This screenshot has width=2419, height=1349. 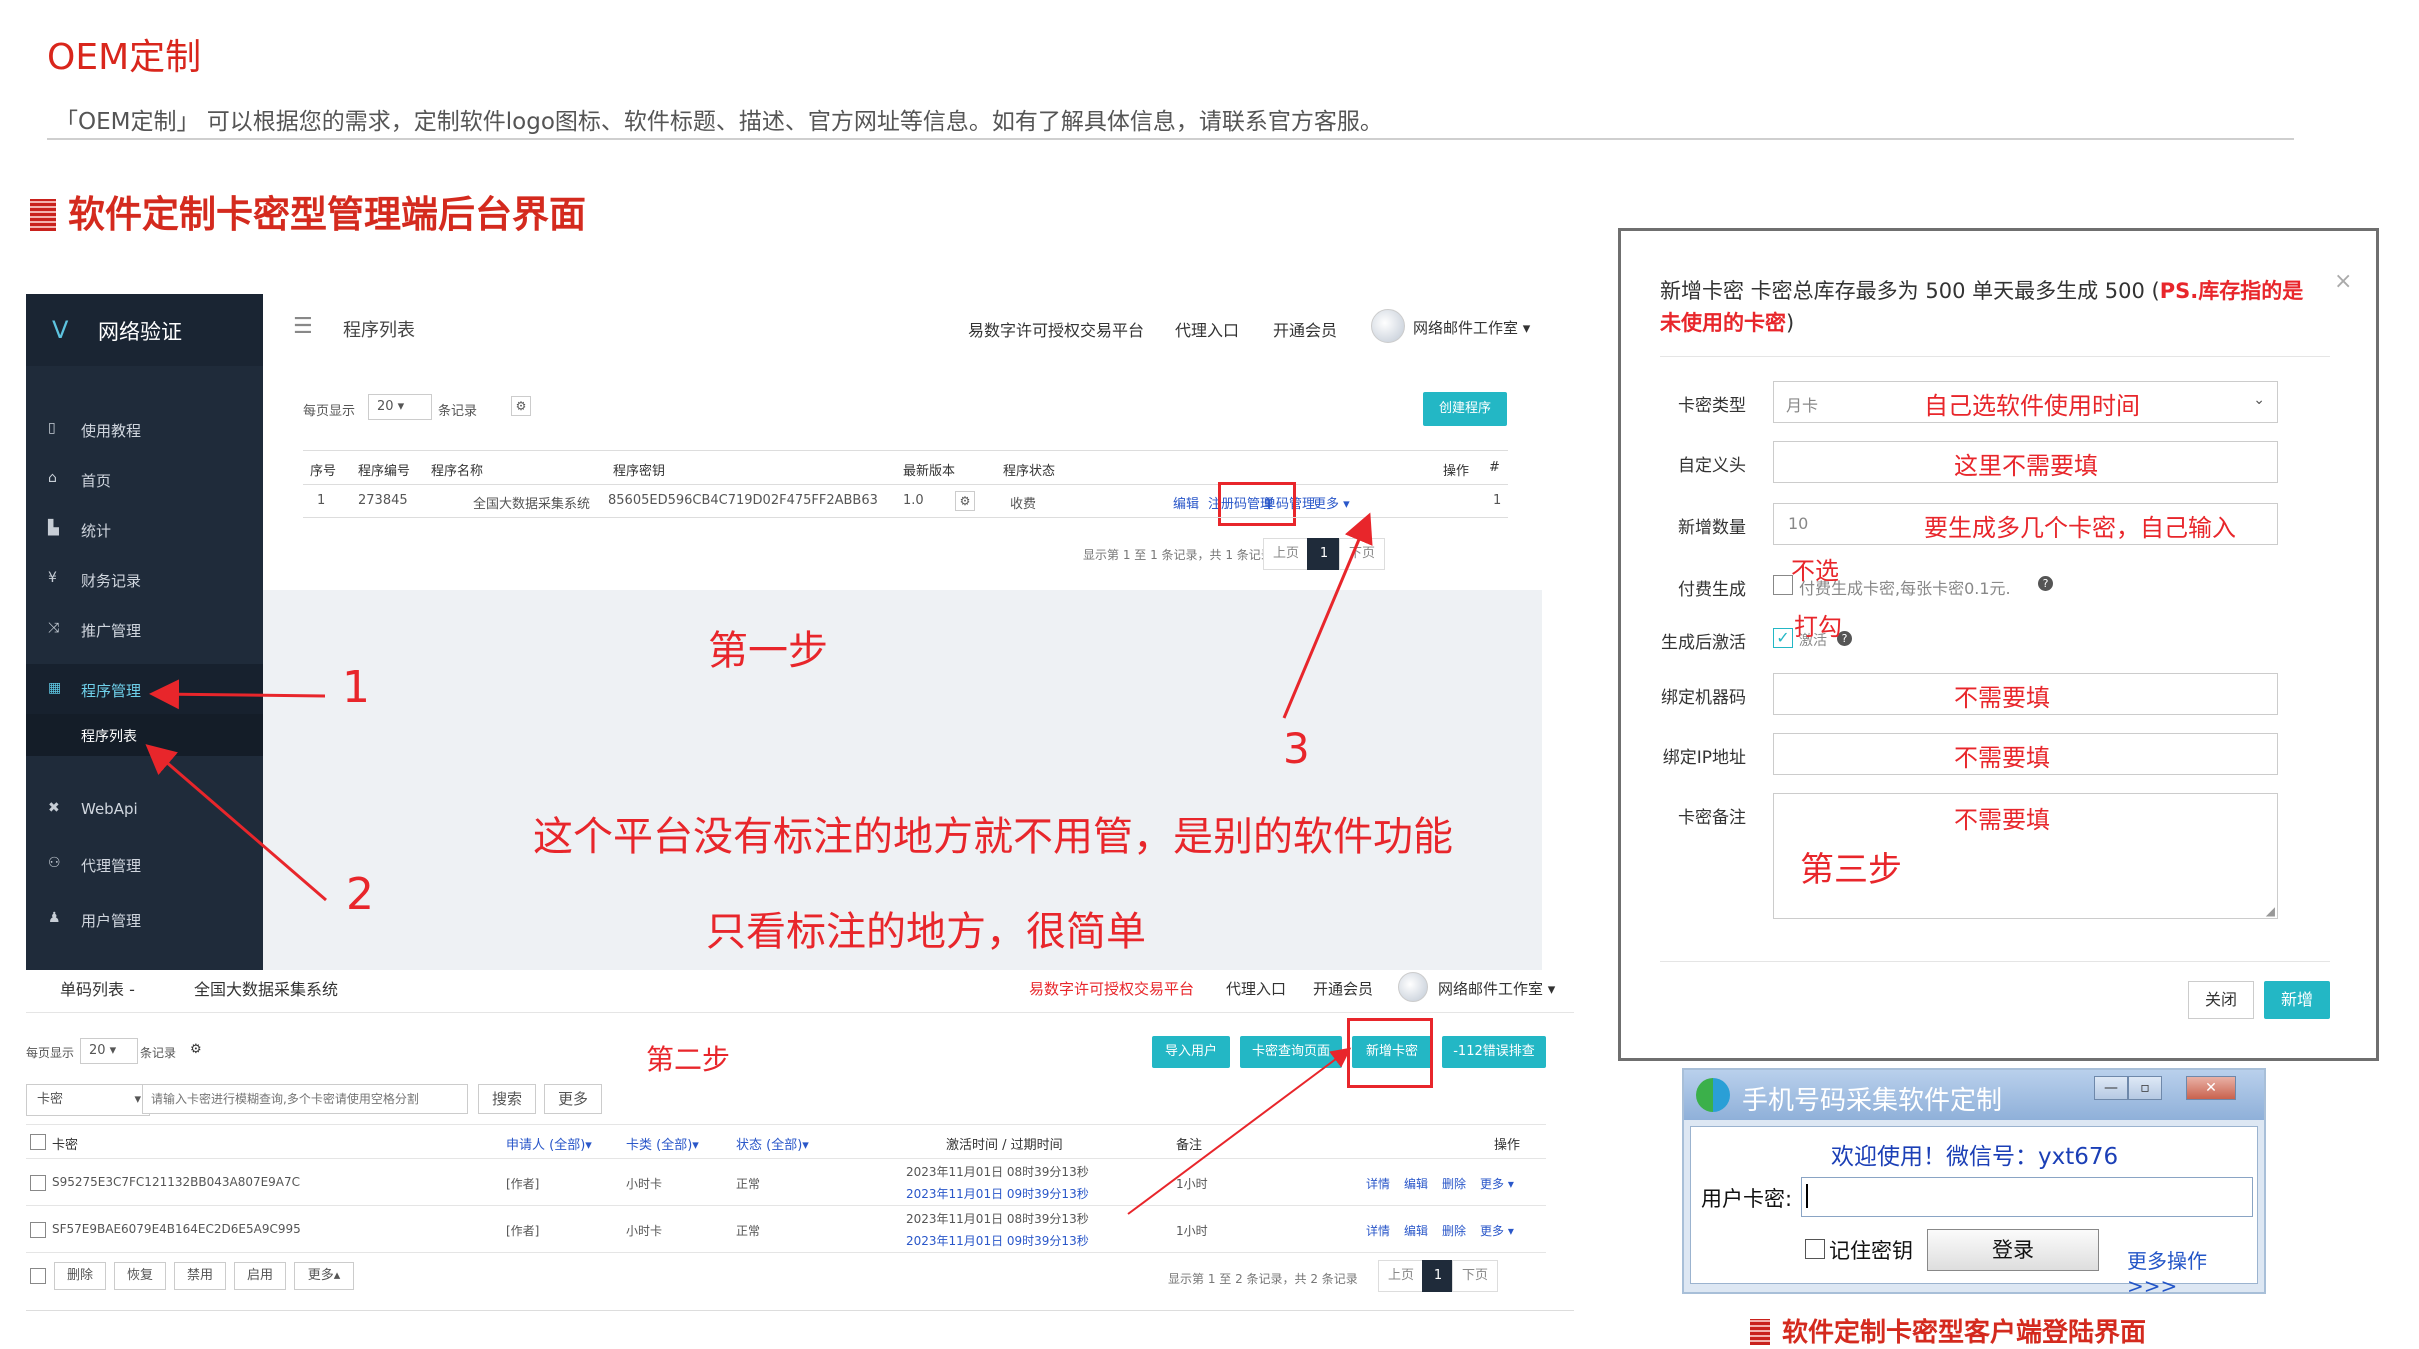 I want to click on col-type-filter: 卡类 (全部)▾, so click(x=662, y=1143).